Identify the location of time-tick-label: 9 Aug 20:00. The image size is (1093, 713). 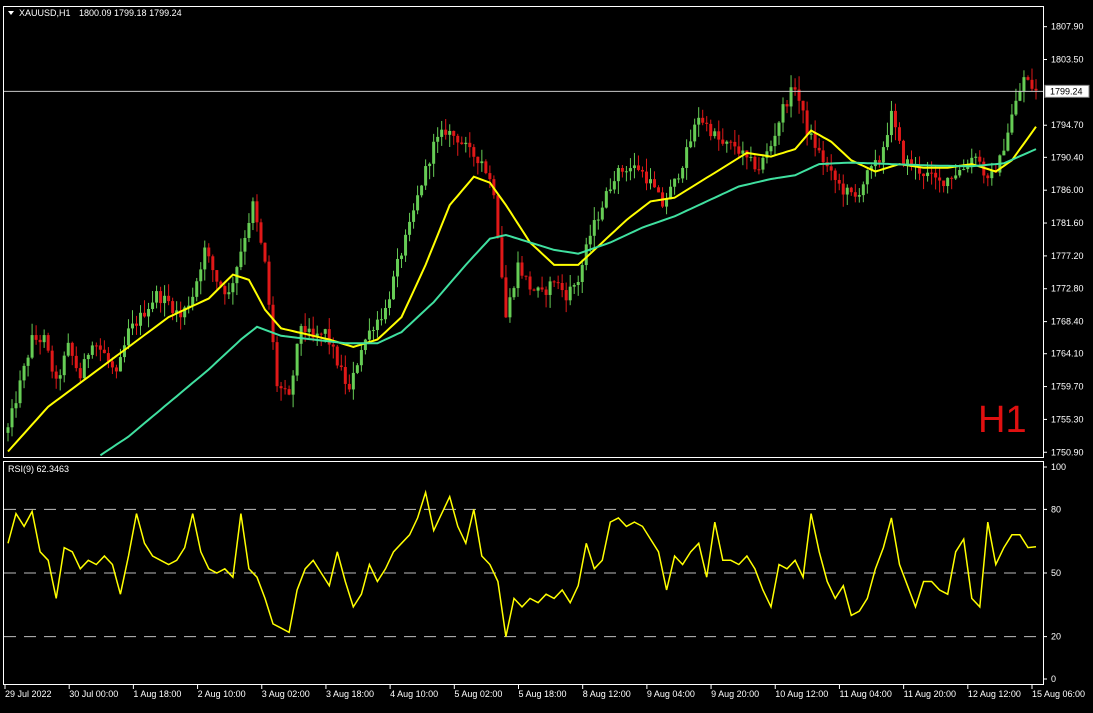
(735, 694).